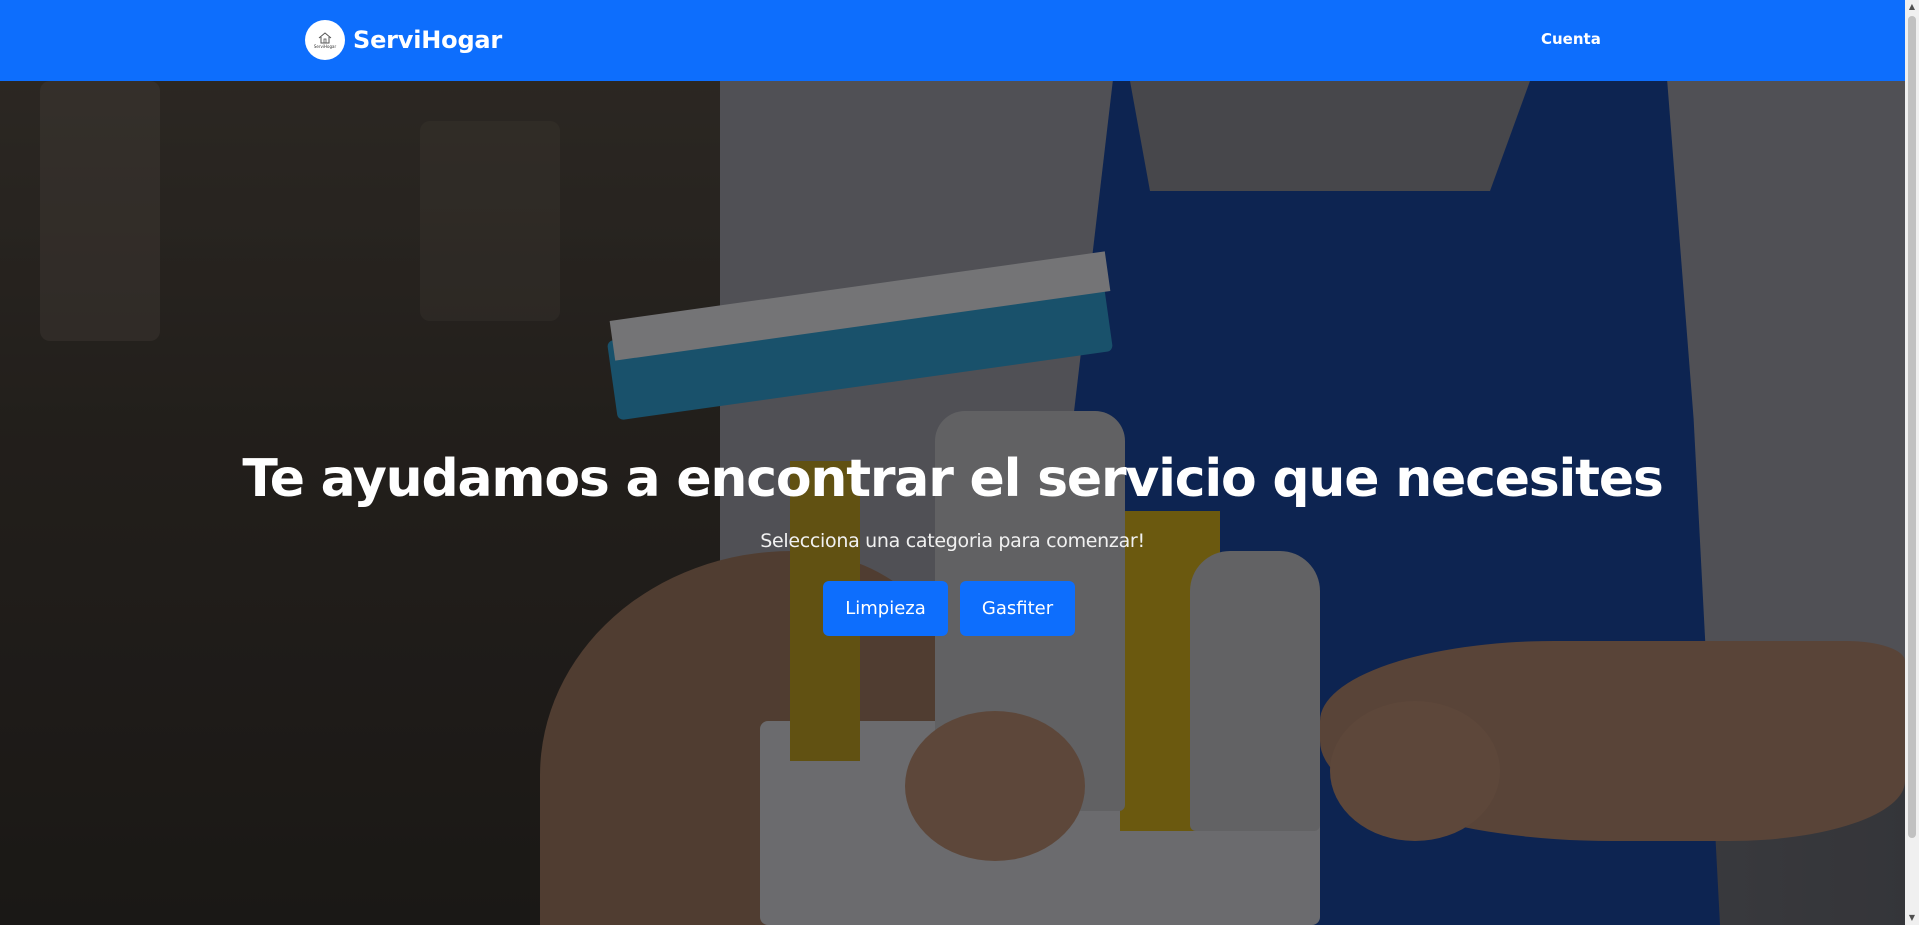  I want to click on scrollbar-thumb, so click(1912, 427).